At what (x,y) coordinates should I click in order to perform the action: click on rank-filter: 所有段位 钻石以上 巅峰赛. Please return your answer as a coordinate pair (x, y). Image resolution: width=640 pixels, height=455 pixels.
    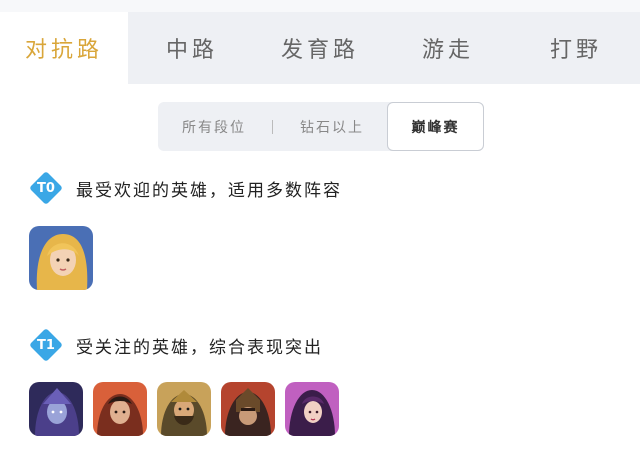
    Looking at the image, I should click on (321, 126).